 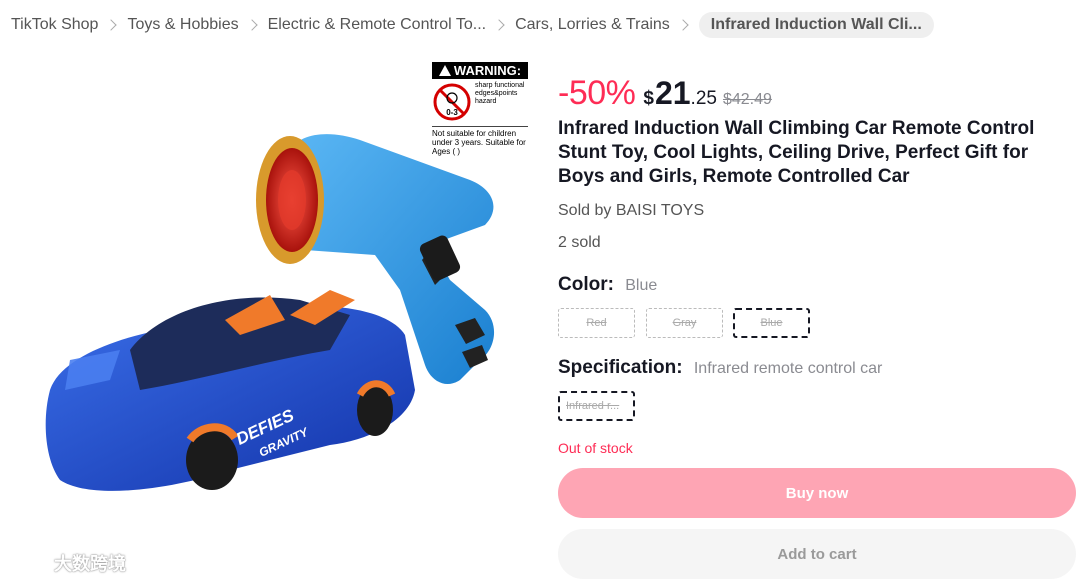 I want to click on seller-name: Sold by BAISI TOYS, so click(x=631, y=211).